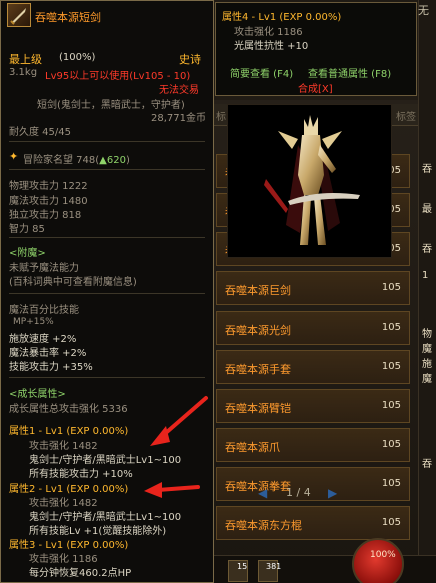 This screenshot has height=583, width=436. I want to click on growth-total: 成长属性总攻击强化 5336, so click(68, 409).